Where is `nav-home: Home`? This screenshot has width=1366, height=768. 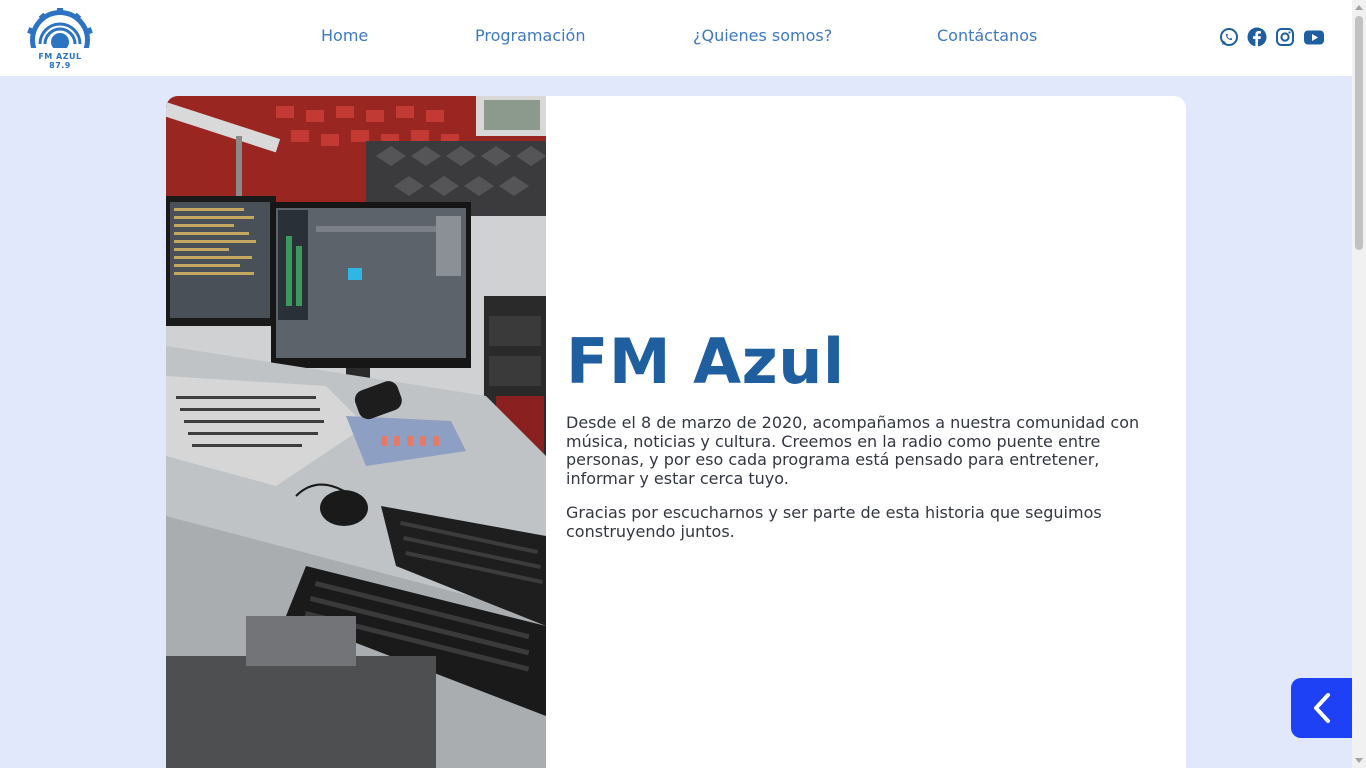
nav-home: Home is located at coordinates (344, 35).